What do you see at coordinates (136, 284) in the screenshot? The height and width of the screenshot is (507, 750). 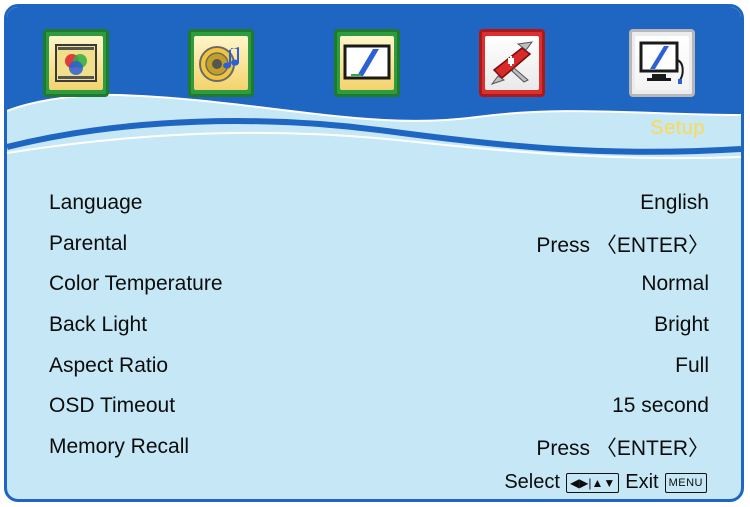 I see `setting-label: Color Temperature` at bounding box center [136, 284].